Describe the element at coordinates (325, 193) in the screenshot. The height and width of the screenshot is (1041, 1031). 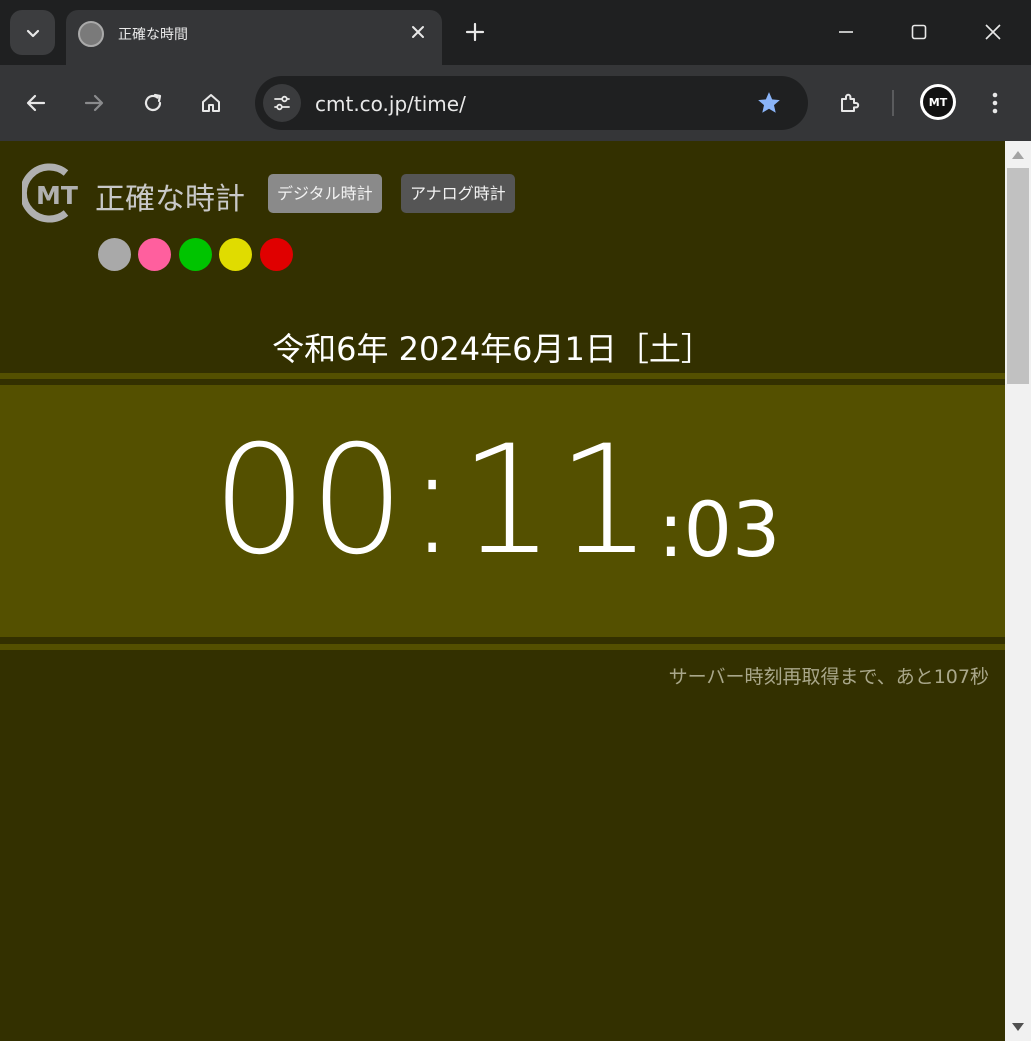
I see `digital-clock-button: デジタル時計` at that location.